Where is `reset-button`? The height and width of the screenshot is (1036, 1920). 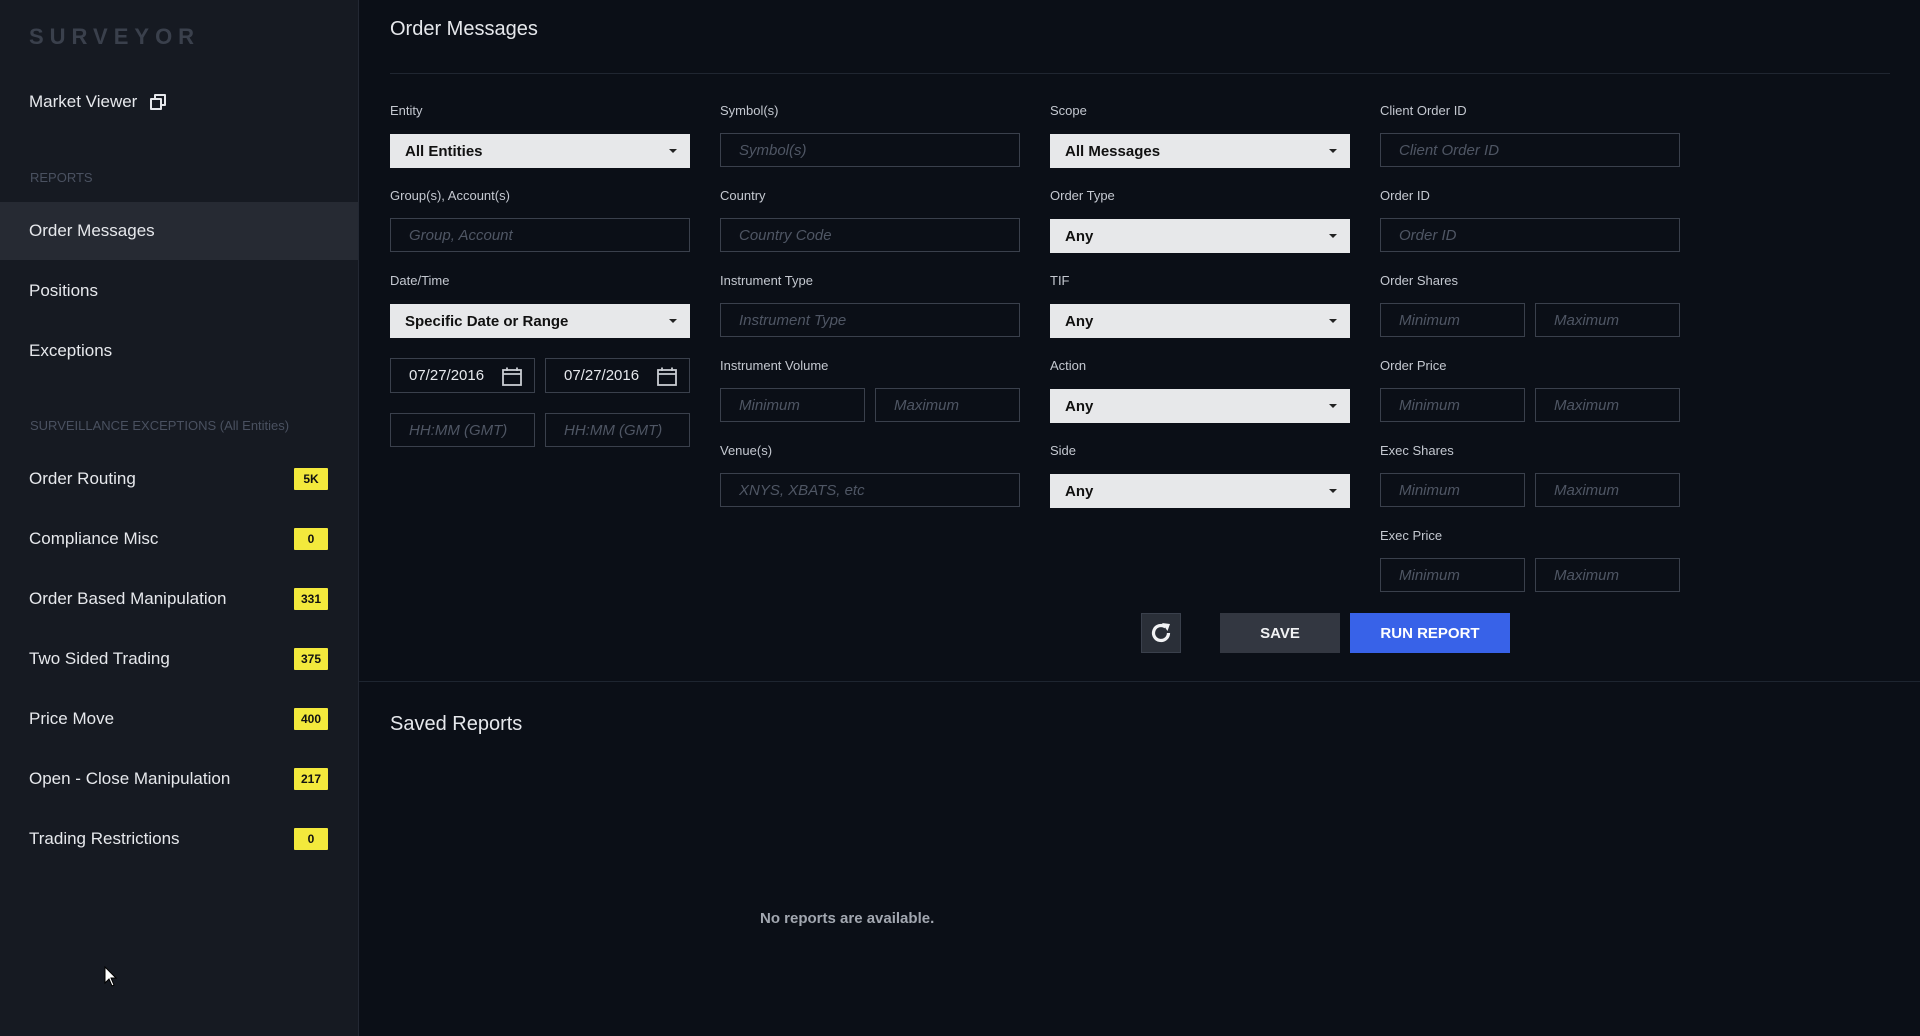 reset-button is located at coordinates (1161, 633).